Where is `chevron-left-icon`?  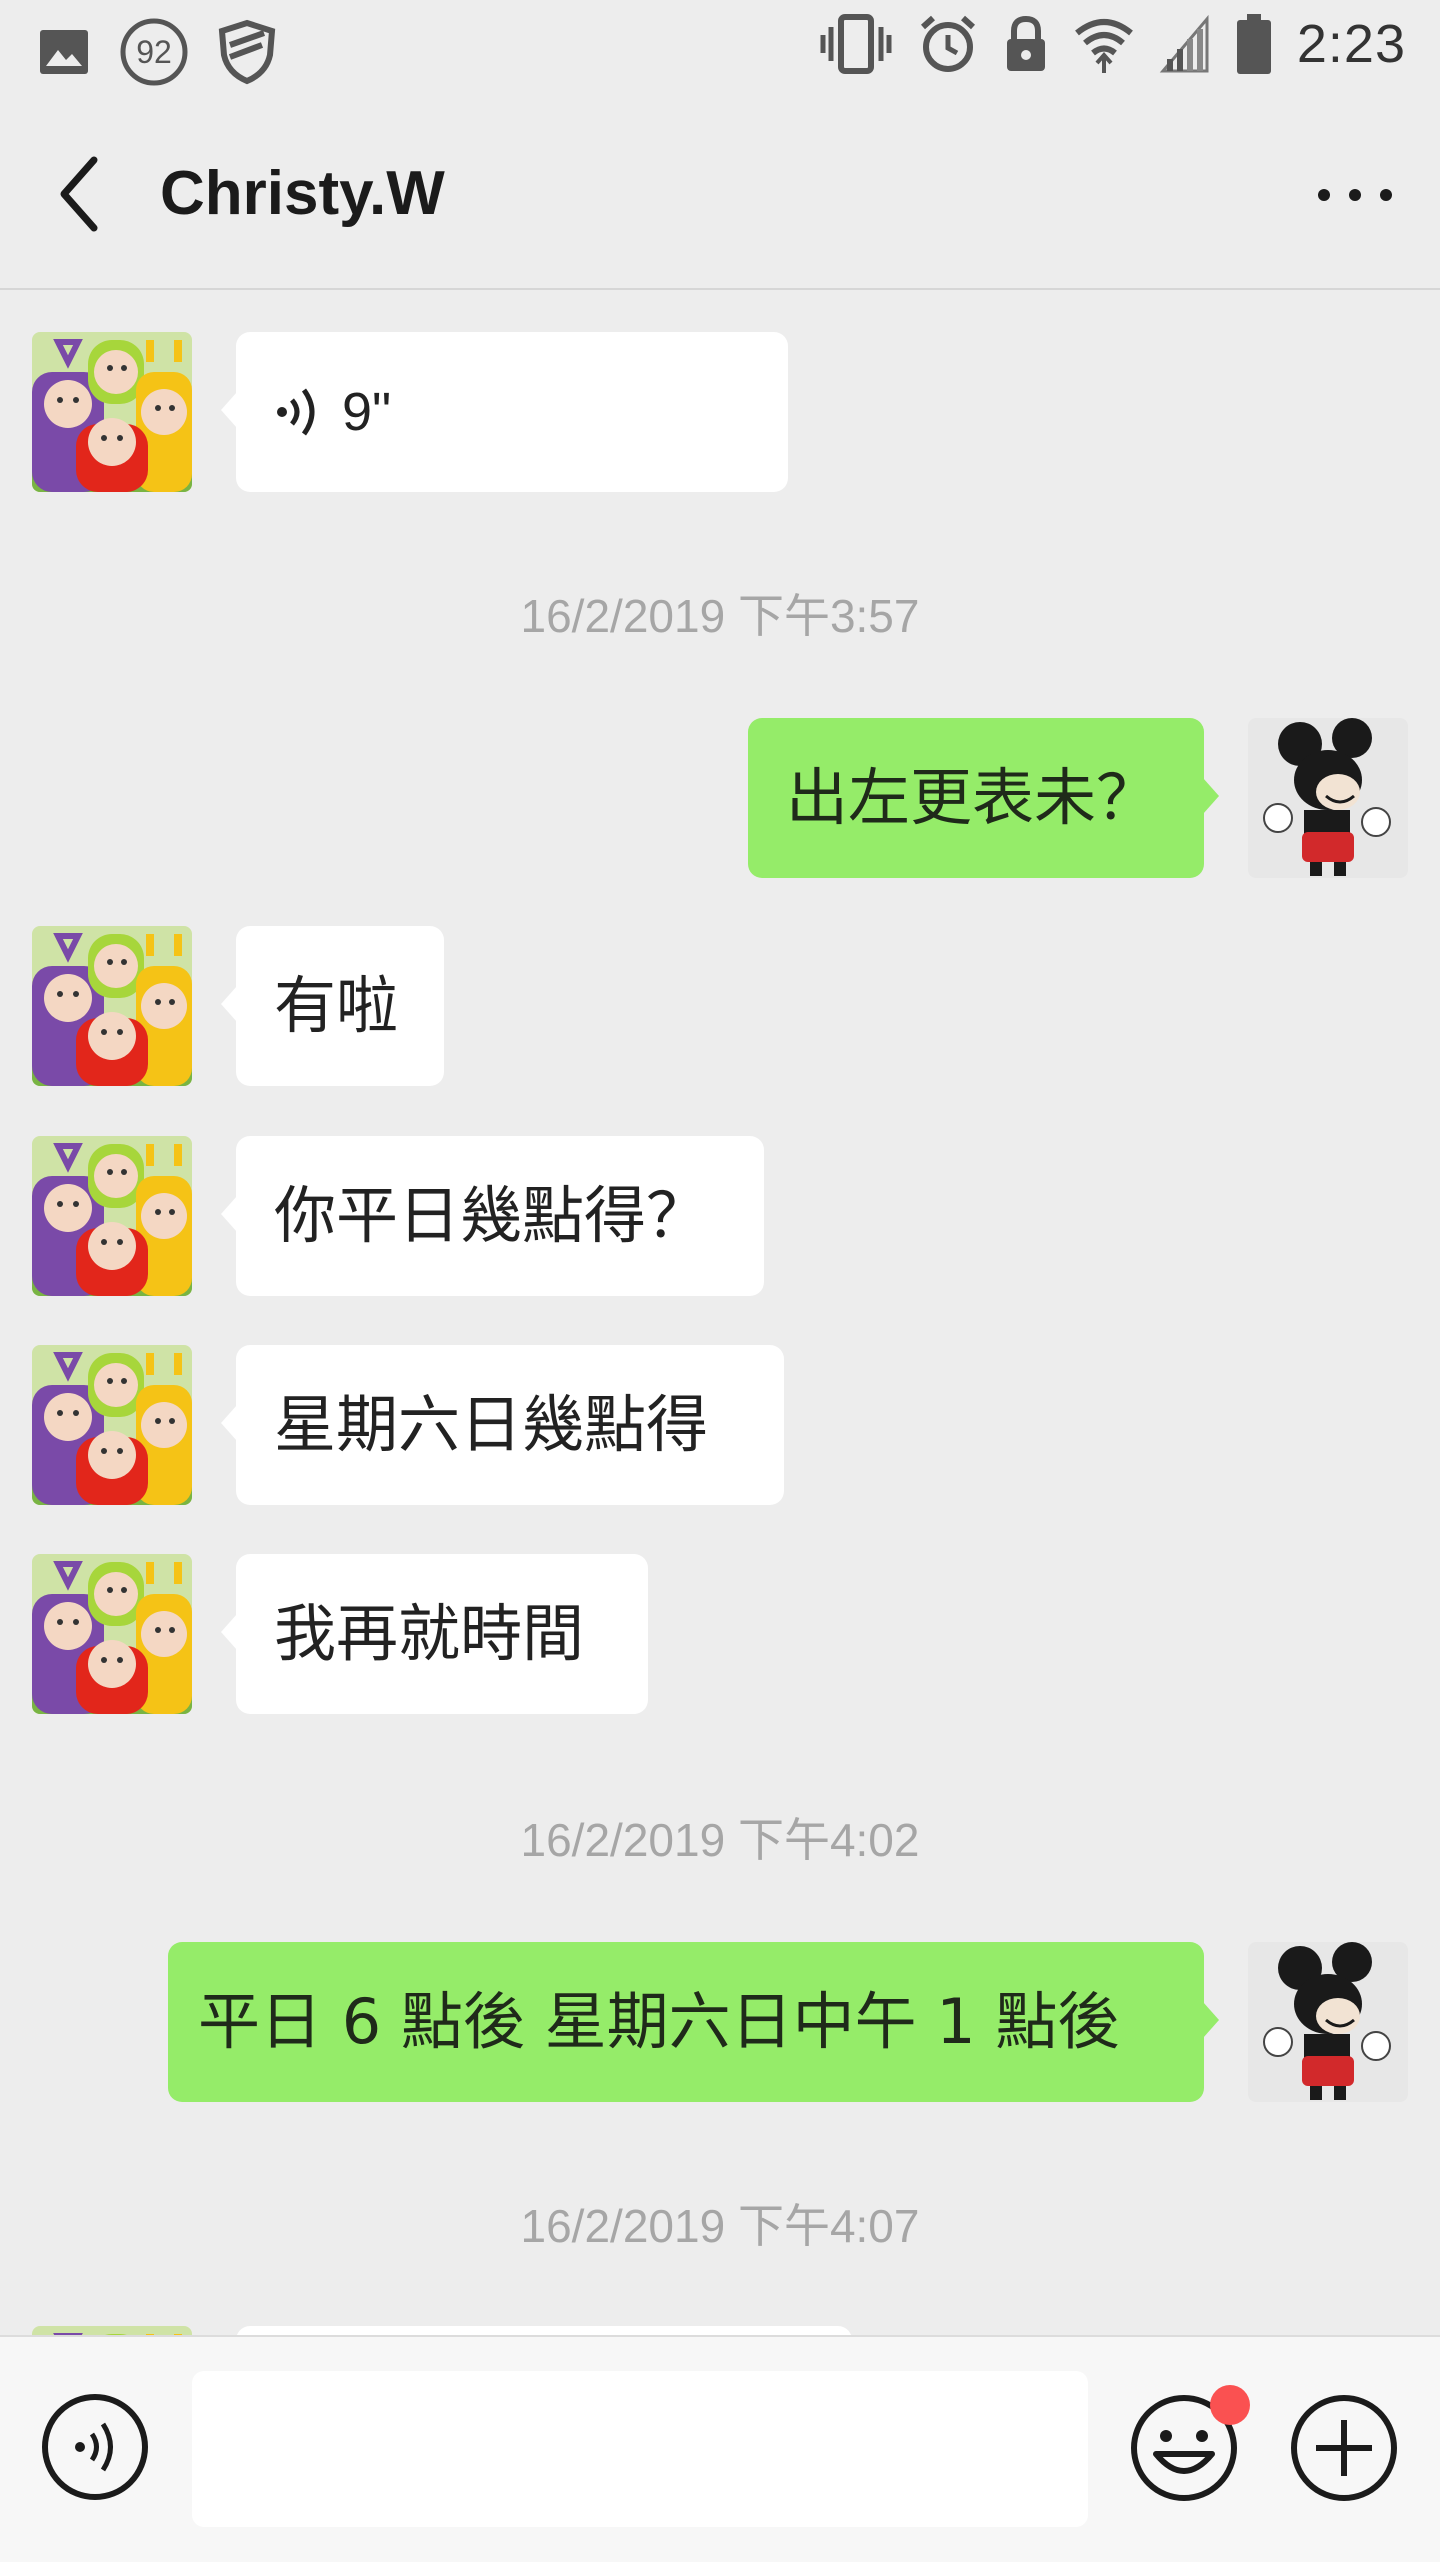 chevron-left-icon is located at coordinates (79, 194).